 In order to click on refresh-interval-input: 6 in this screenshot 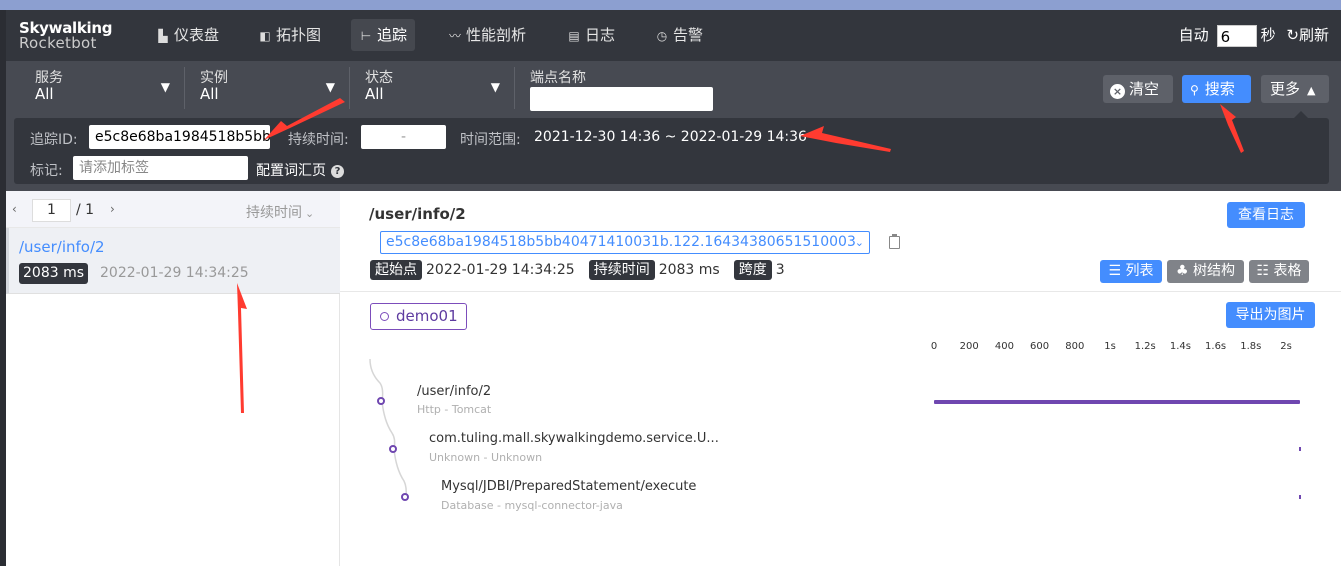, I will do `click(1236, 35)`.